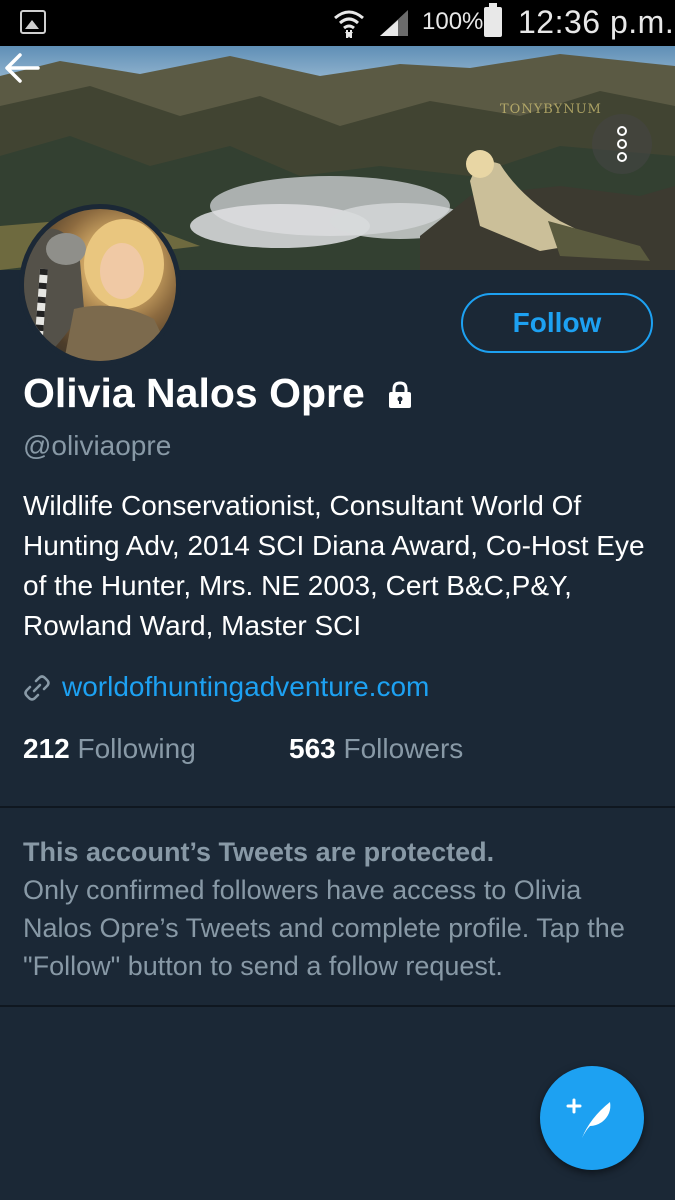 The width and height of the screenshot is (675, 1200). Describe the element at coordinates (493, 20) in the screenshot. I see `battery-icon` at that location.